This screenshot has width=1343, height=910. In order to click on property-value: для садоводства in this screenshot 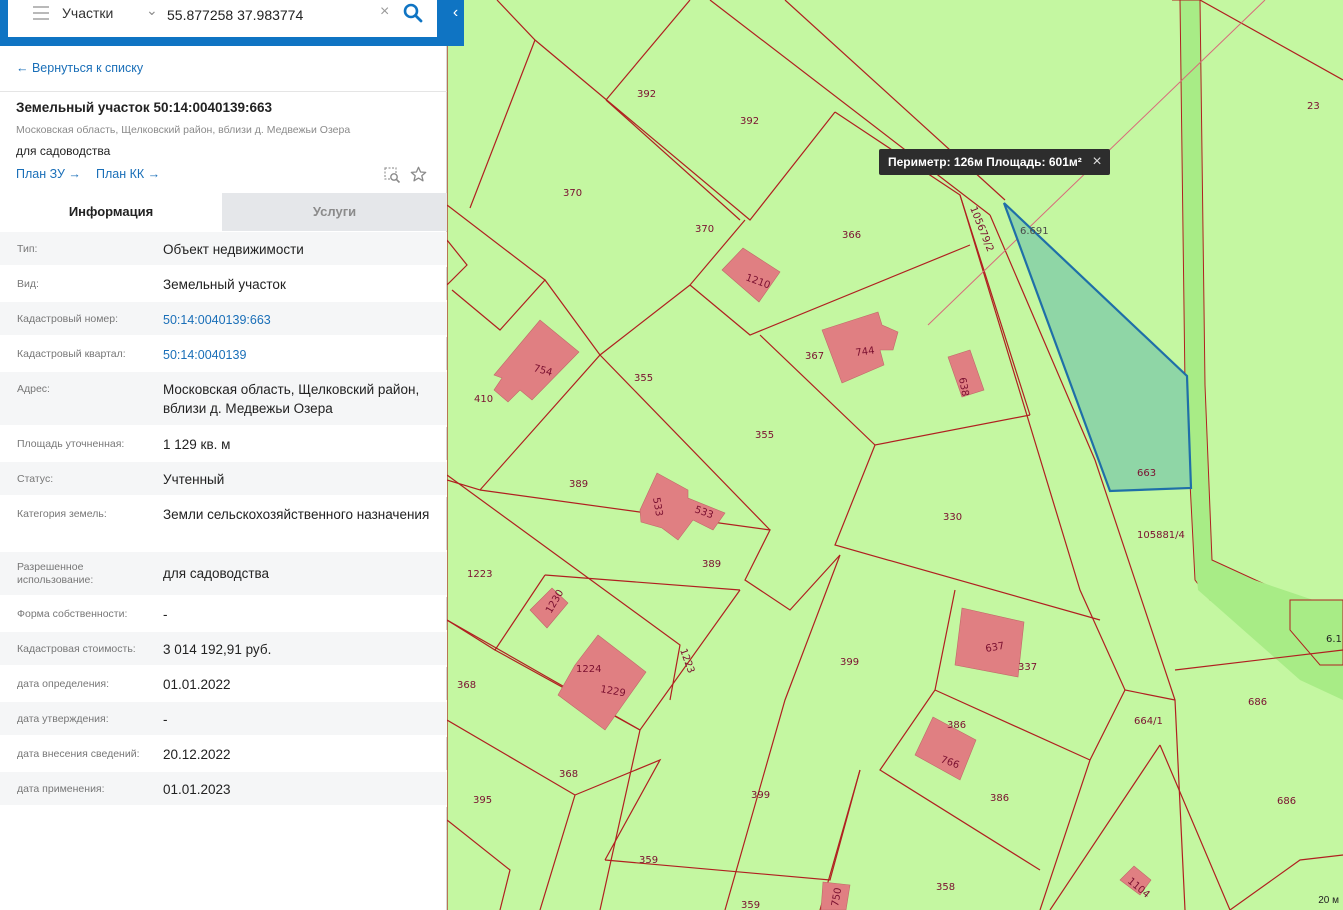, I will do `click(216, 573)`.